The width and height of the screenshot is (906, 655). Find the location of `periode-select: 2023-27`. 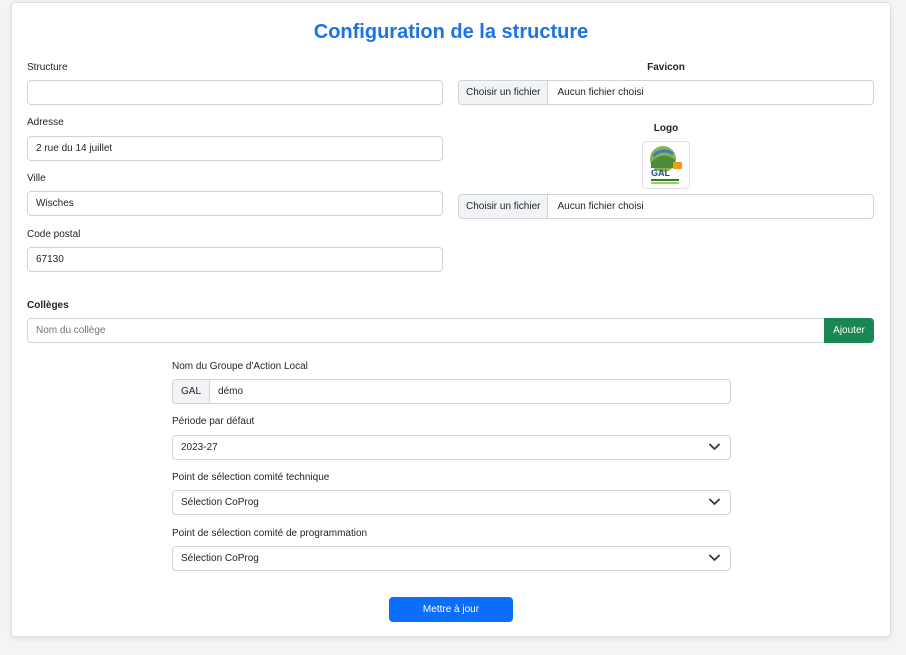

periode-select: 2023-27 is located at coordinates (451, 447).